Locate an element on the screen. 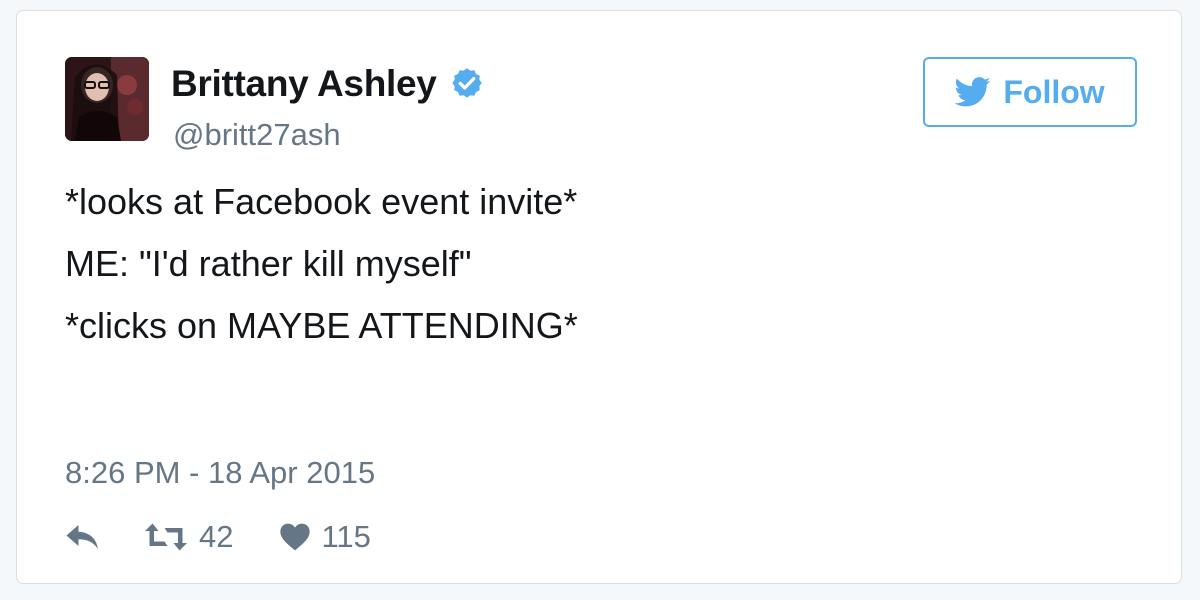 The width and height of the screenshot is (1200, 600). verified-badge-icon is located at coordinates (467, 84).